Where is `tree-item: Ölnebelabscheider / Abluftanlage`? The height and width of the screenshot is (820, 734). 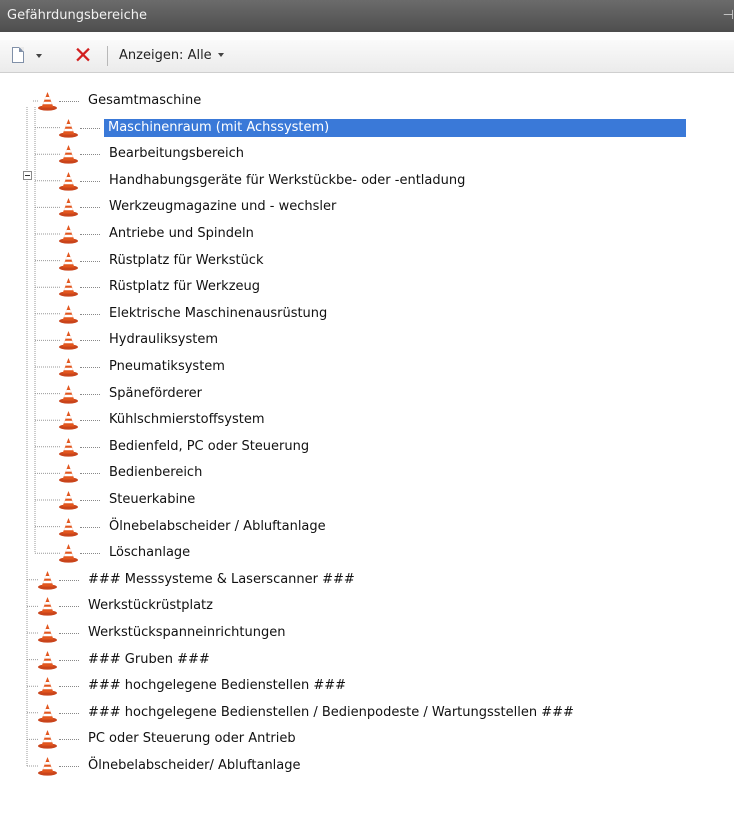 tree-item: Ölnebelabscheider / Abluftanlage is located at coordinates (396, 527).